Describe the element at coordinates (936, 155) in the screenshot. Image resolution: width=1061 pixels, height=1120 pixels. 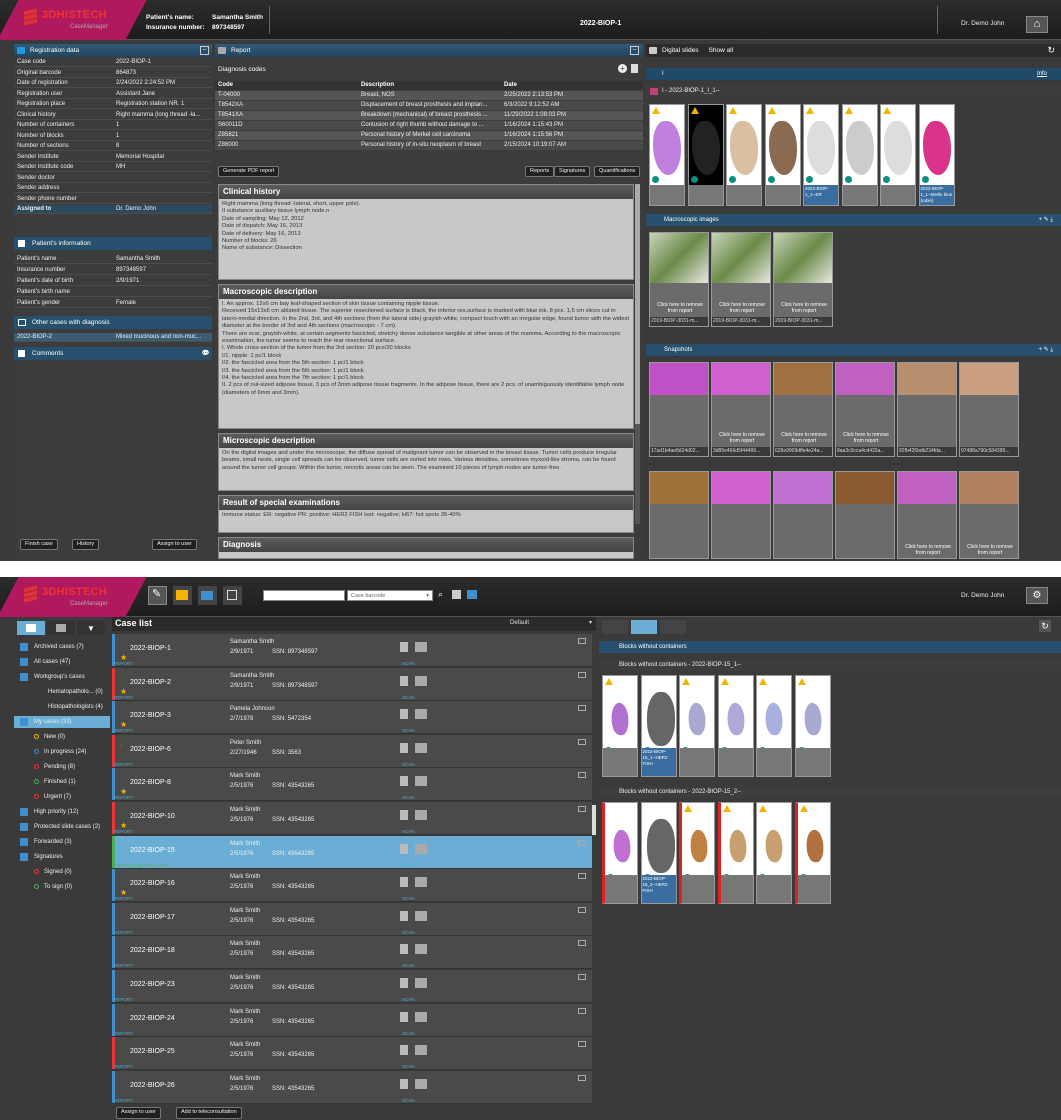
I see `slide-thumbnail: 2022-BIOP-1_1--Berlin blue (rubin)` at that location.